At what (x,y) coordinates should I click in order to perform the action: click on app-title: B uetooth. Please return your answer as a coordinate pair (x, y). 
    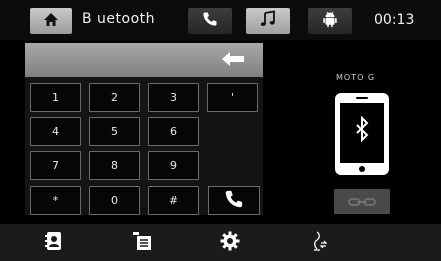
    Looking at the image, I should click on (119, 19).